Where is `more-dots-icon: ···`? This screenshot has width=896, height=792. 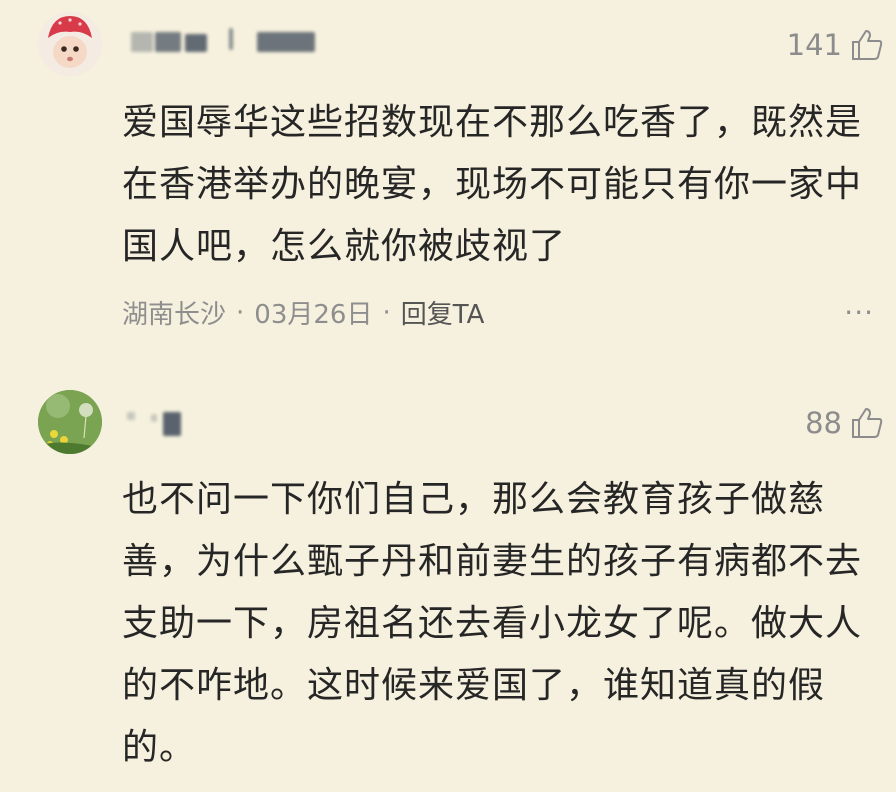 more-dots-icon: ··· is located at coordinates (859, 312).